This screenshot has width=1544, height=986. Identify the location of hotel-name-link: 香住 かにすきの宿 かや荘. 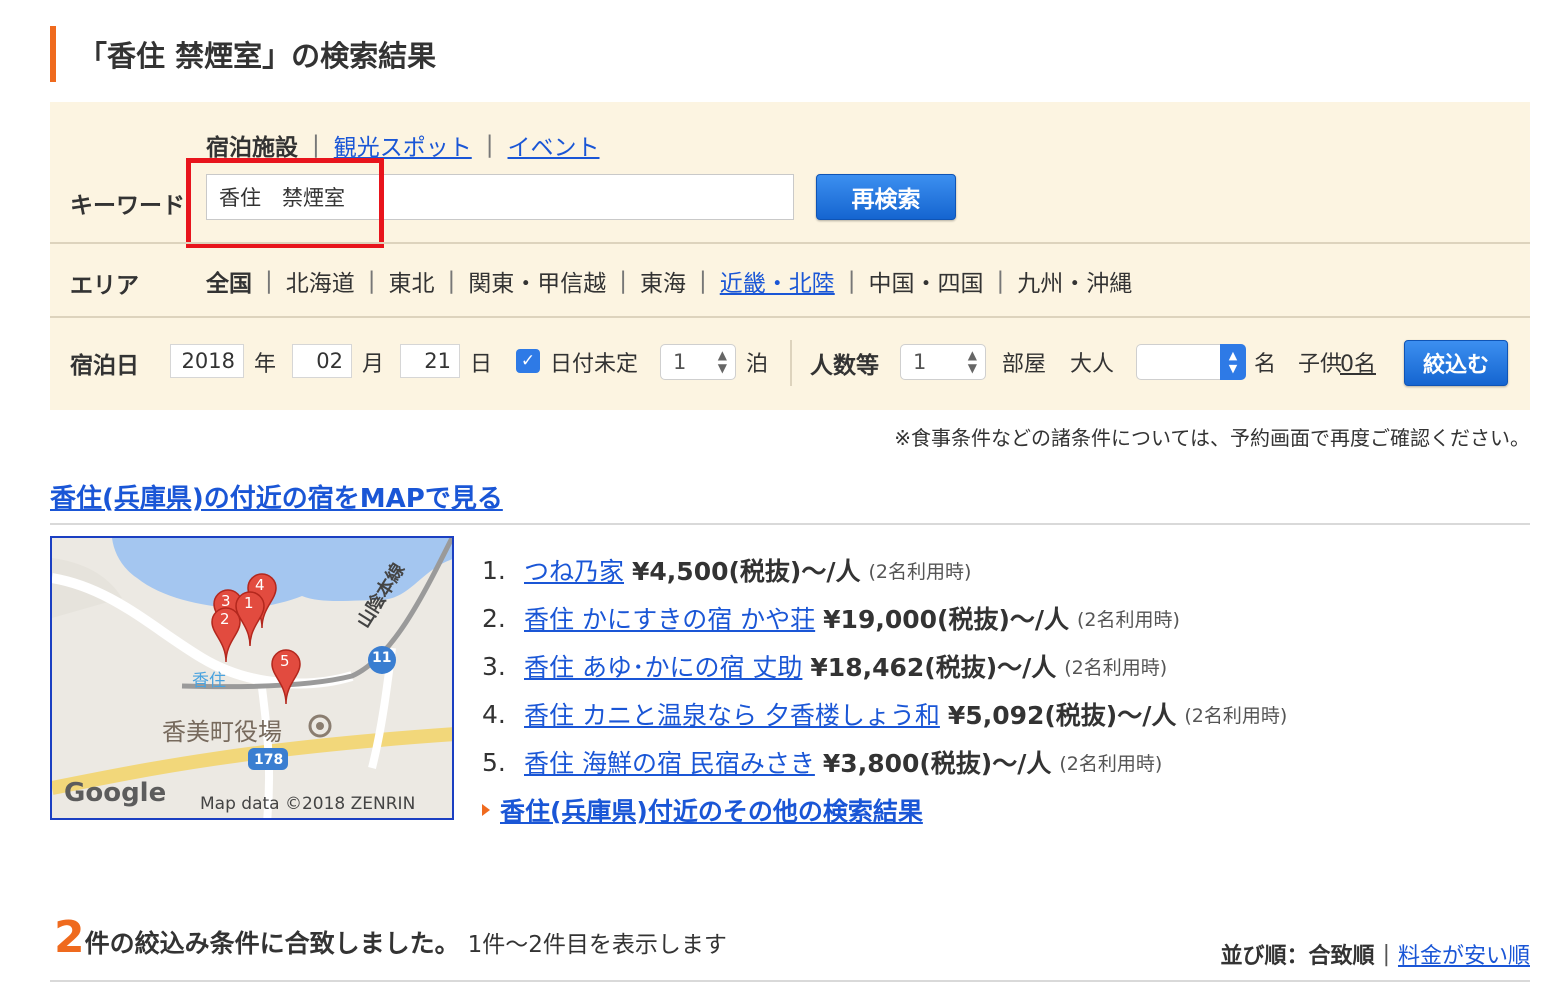
(669, 618).